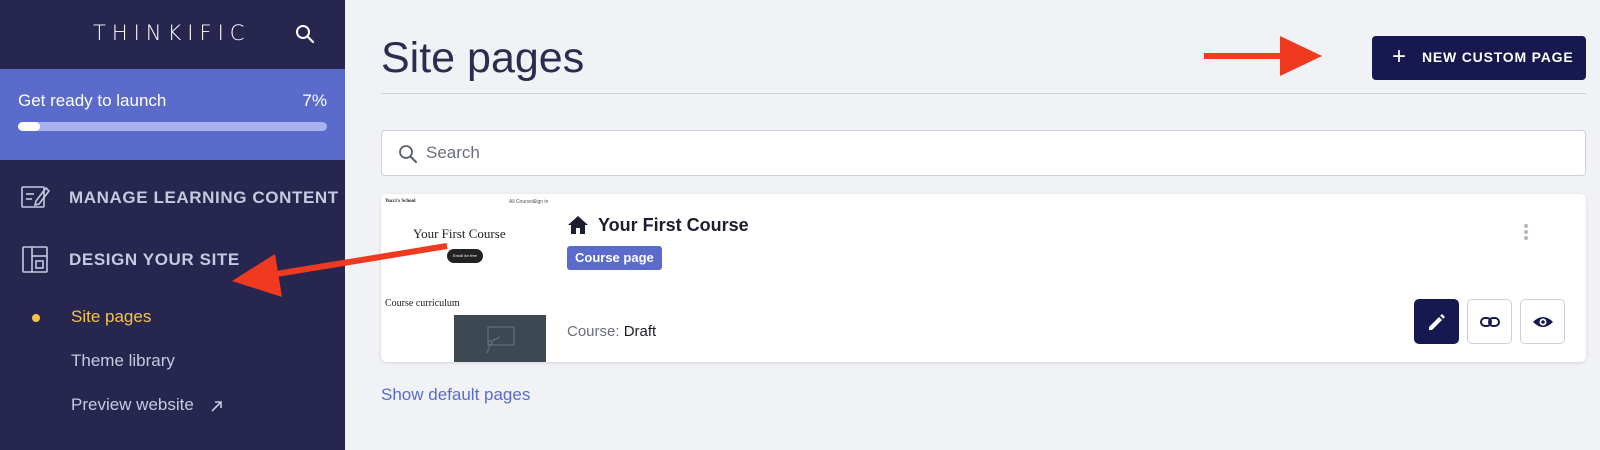 This screenshot has width=1600, height=450. I want to click on subnav-label: Theme library, so click(123, 360).